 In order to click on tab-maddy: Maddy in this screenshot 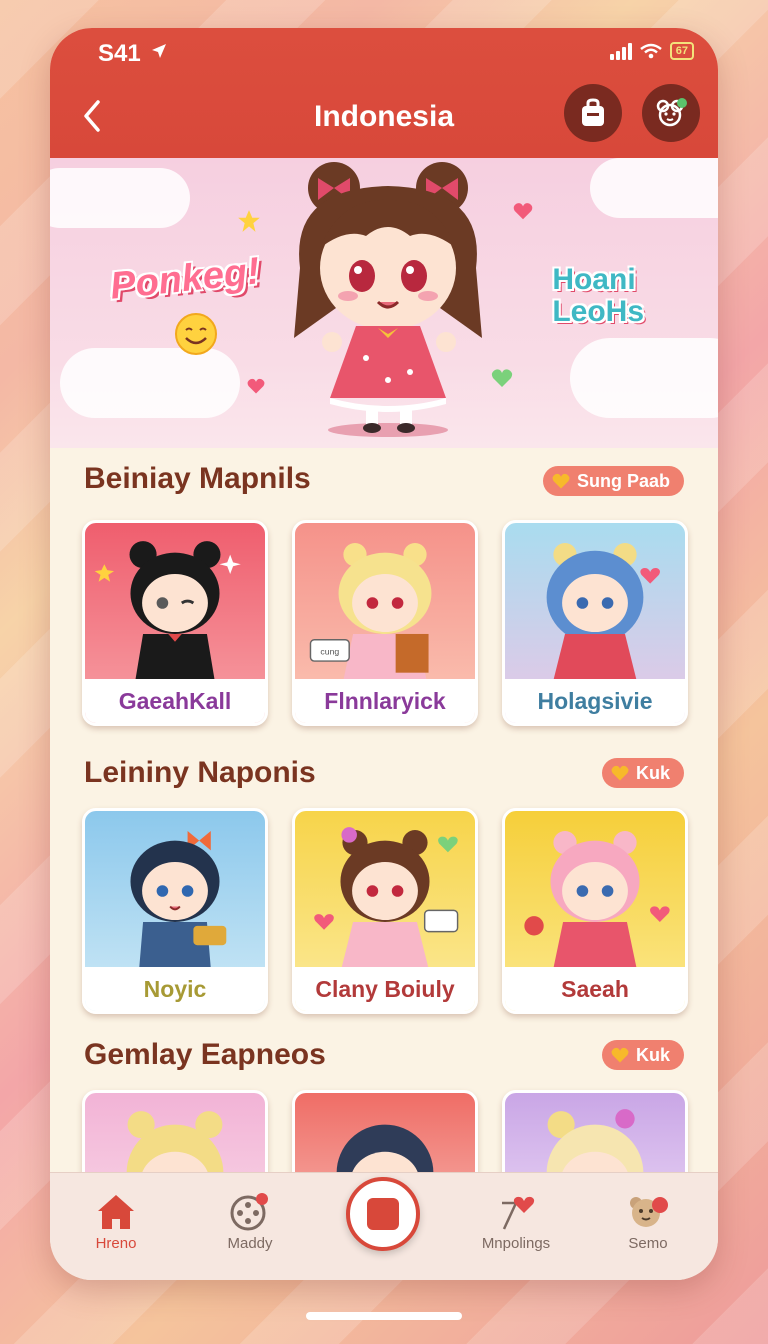, I will do `click(250, 1221)`.